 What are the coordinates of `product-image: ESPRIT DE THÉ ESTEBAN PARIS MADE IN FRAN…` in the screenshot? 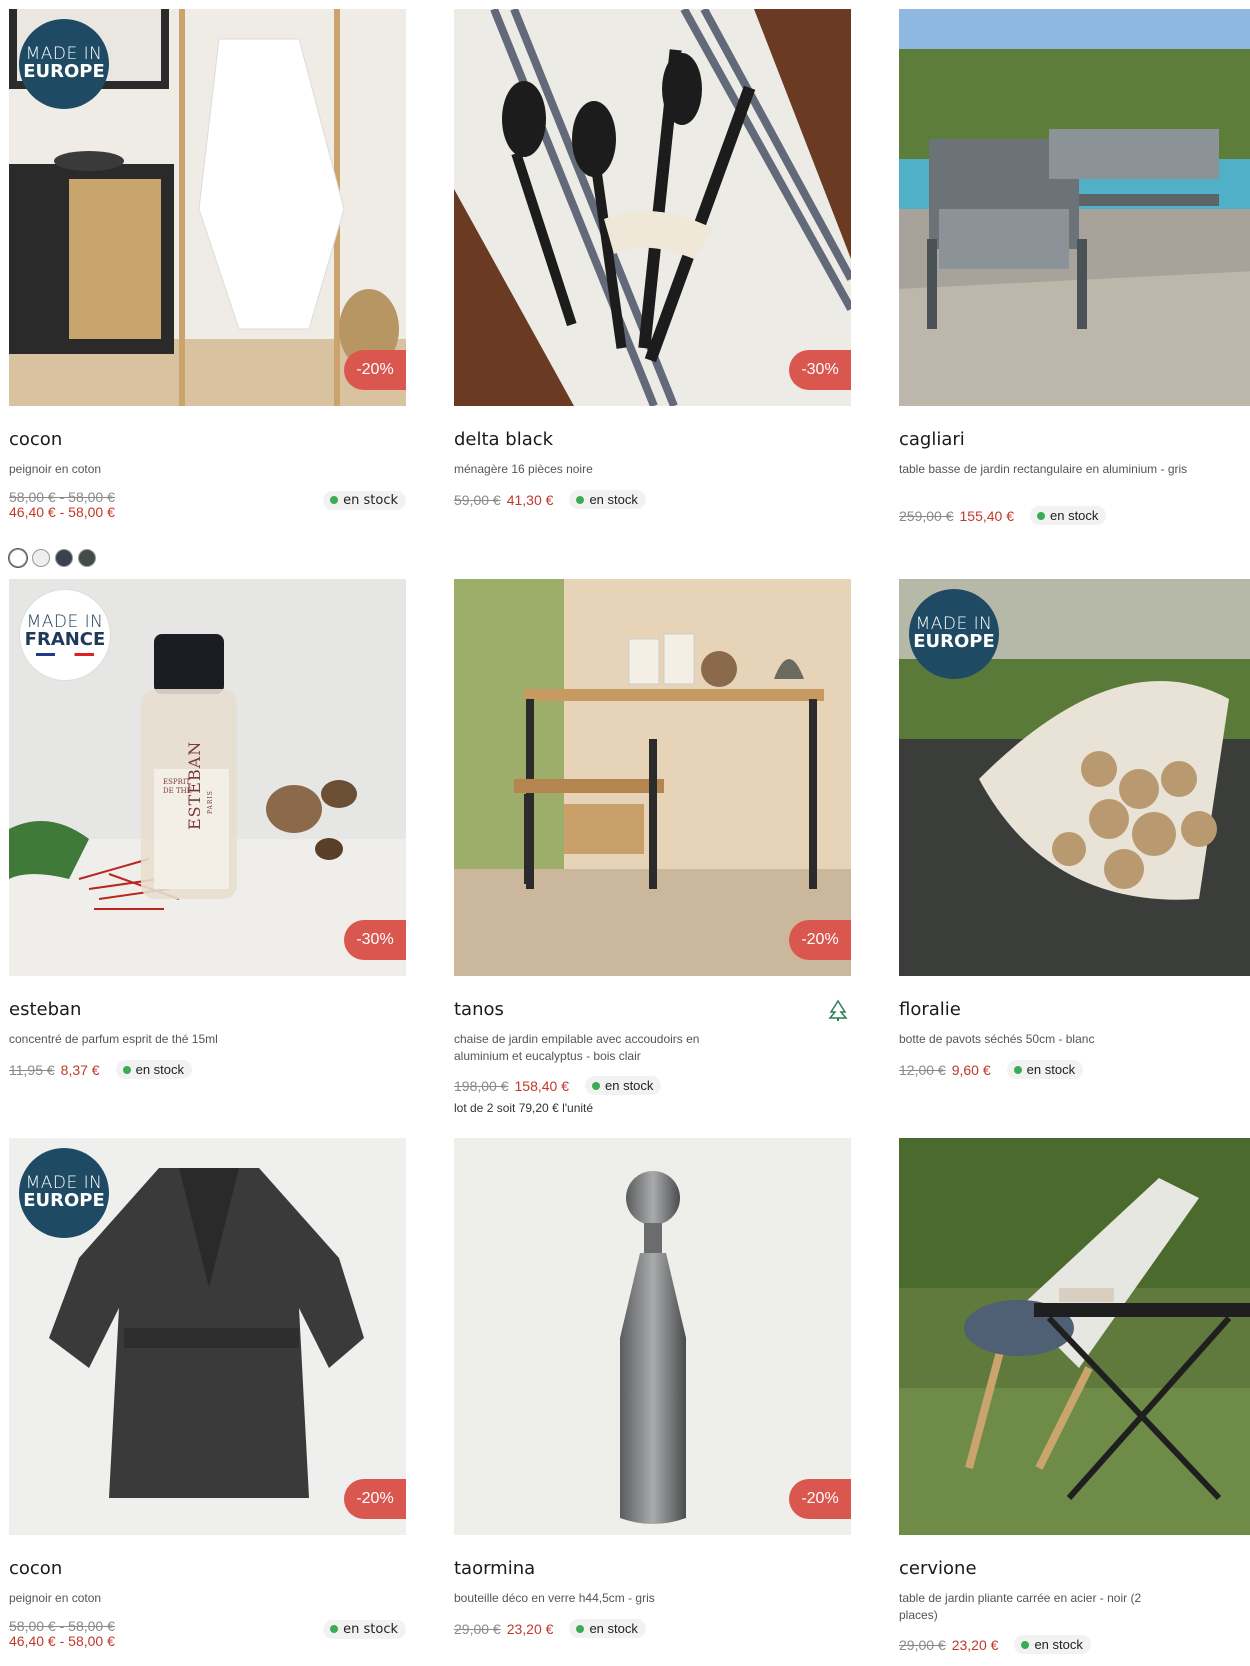 It's located at (207, 777).